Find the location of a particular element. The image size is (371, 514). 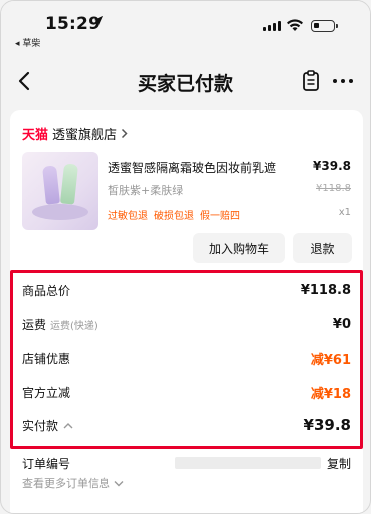

chevron-down-icon is located at coordinates (119, 483).